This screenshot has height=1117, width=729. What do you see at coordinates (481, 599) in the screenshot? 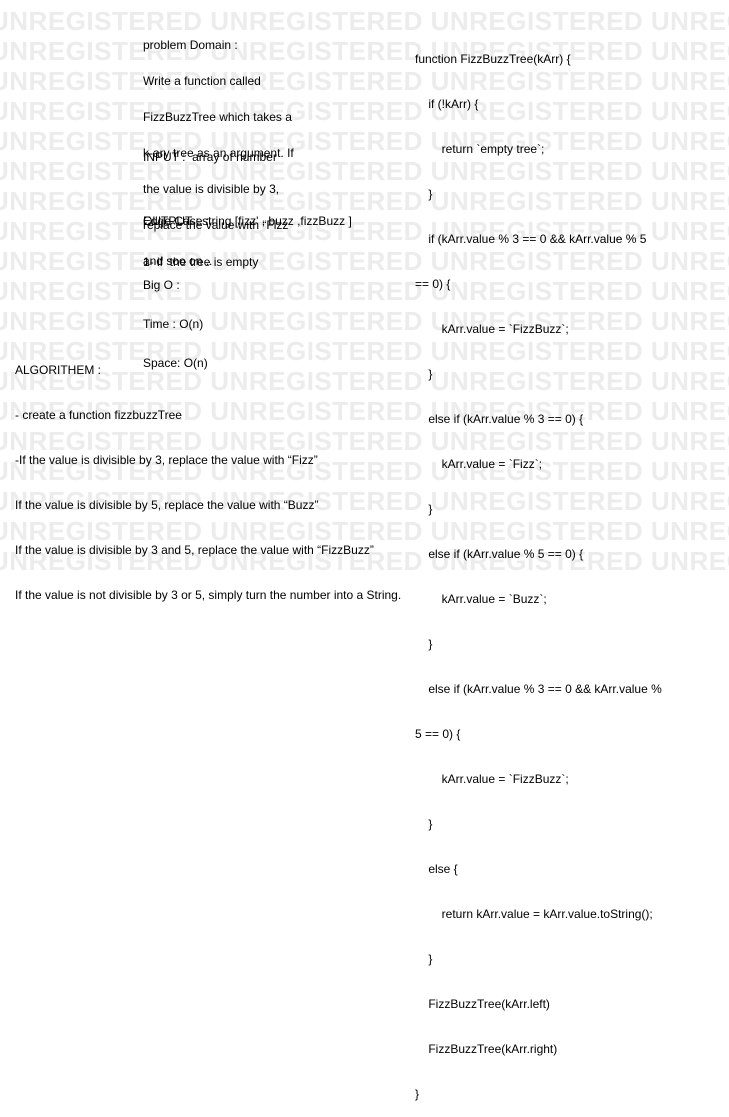
I see `code-line: kArr.value = `Buzz`;` at bounding box center [481, 599].